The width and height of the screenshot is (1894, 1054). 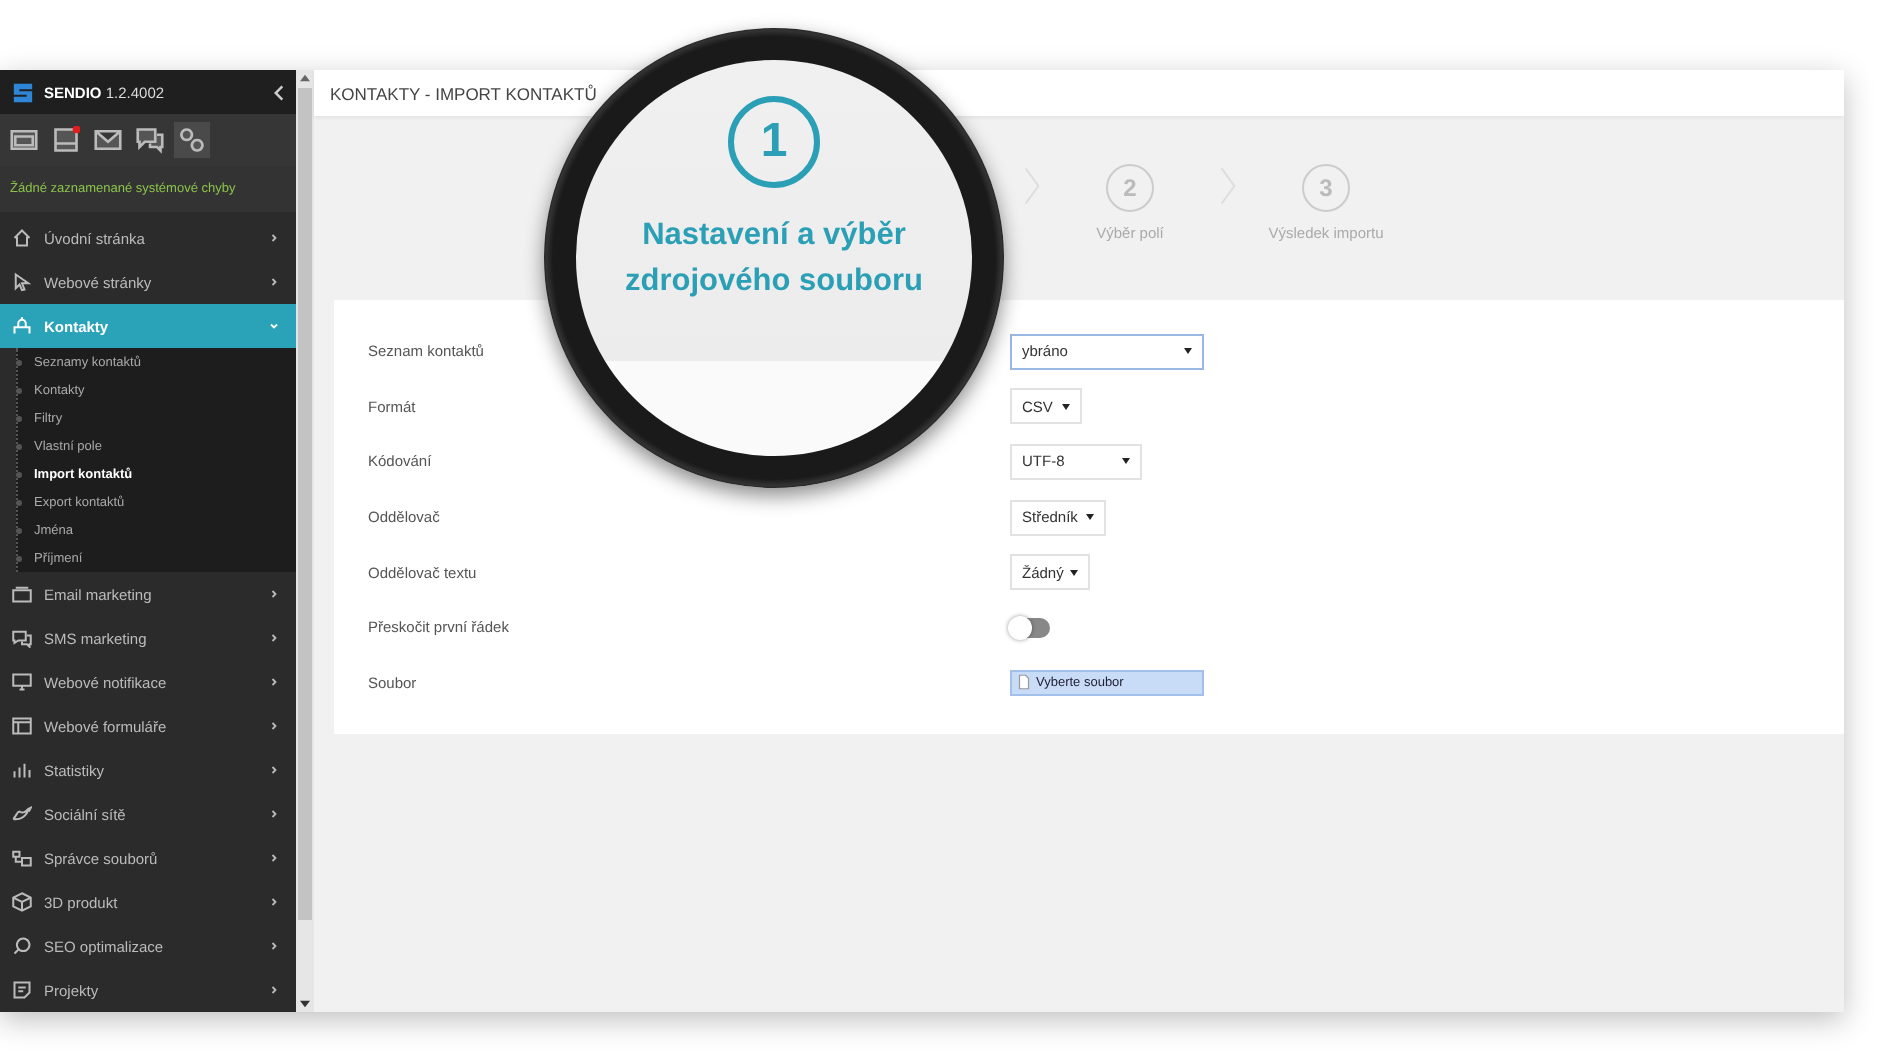 What do you see at coordinates (22, 770) in the screenshot?
I see `bar-chart-icon` at bounding box center [22, 770].